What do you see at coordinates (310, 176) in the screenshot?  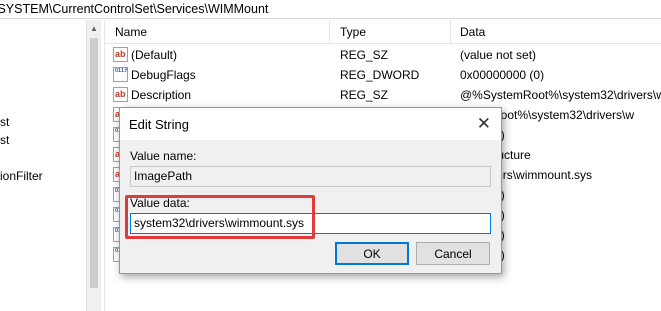 I see `value-name-field: ImagePath` at bounding box center [310, 176].